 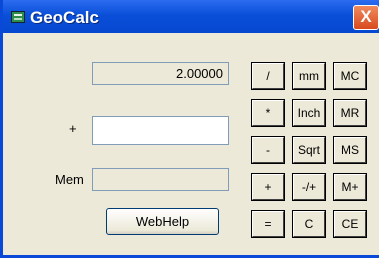 What do you see at coordinates (18, 17) in the screenshot?
I see `calculator-app-icon` at bounding box center [18, 17].